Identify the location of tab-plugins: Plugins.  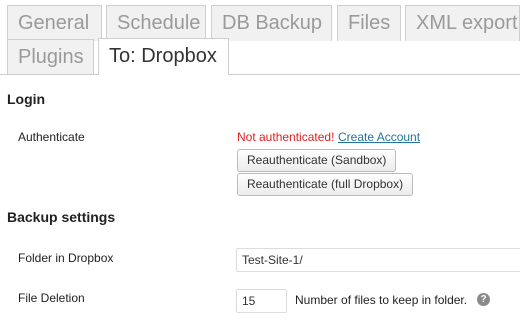
(50, 57).